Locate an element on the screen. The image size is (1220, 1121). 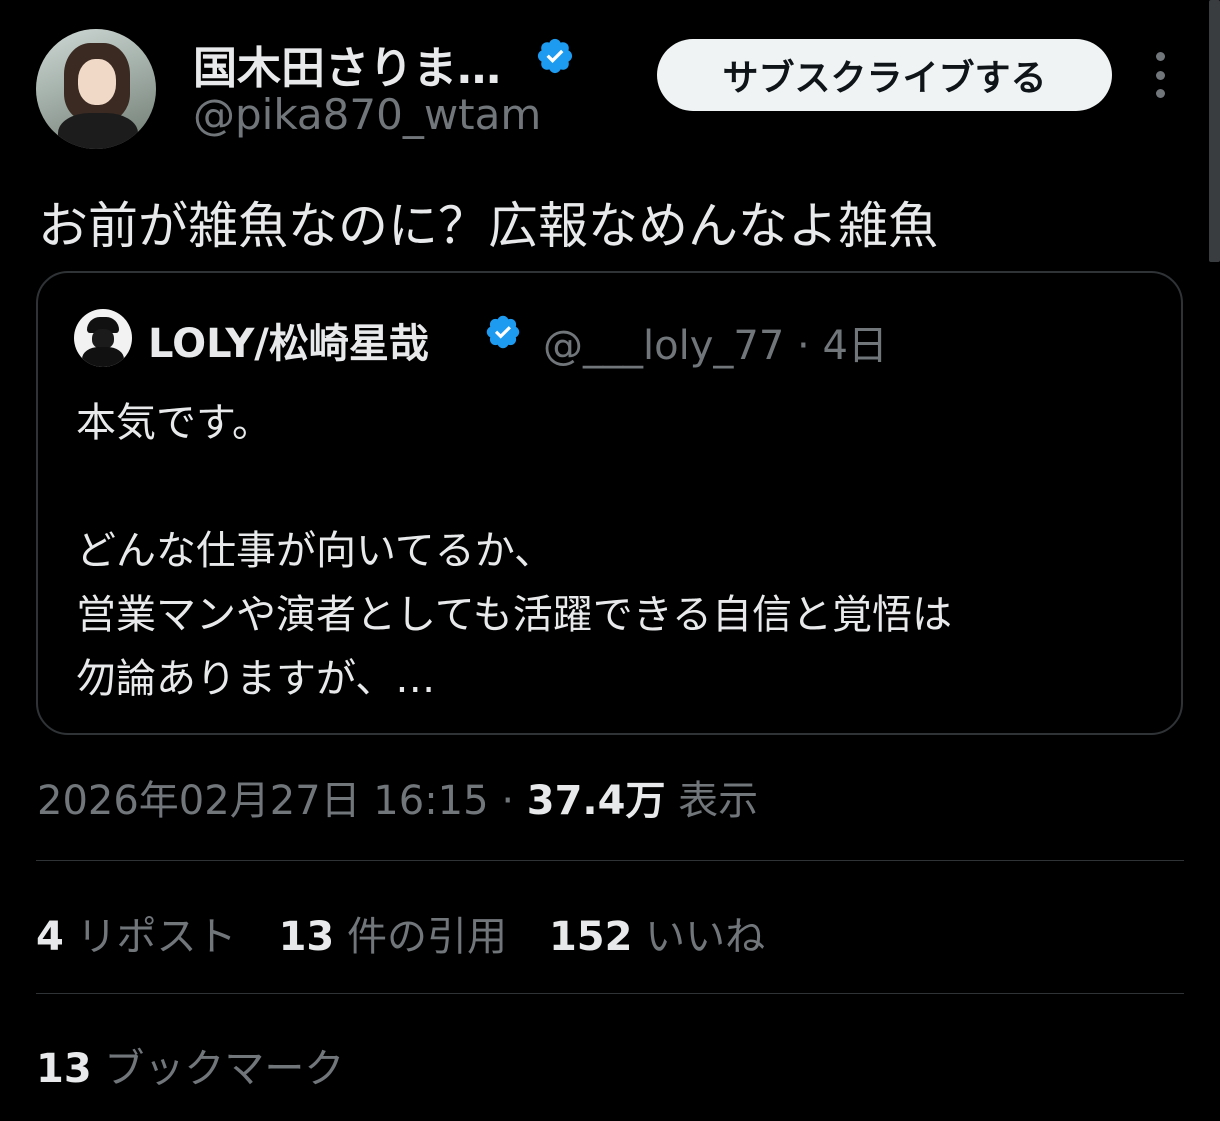
author-avatar is located at coordinates (96, 89).